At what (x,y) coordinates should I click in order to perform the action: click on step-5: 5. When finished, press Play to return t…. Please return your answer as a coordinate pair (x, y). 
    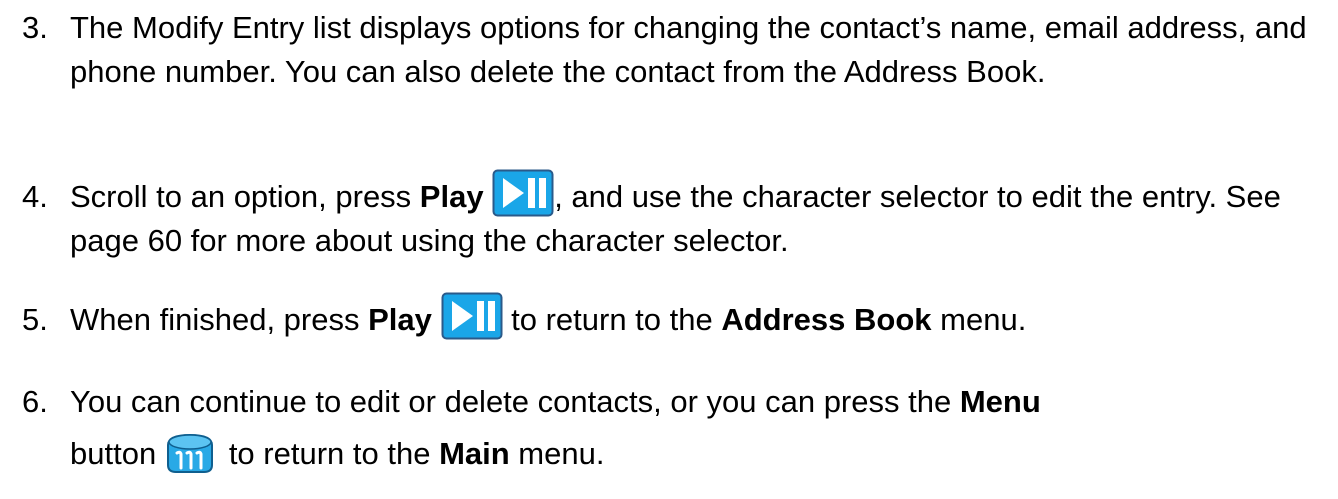
    Looking at the image, I should click on (672, 317).